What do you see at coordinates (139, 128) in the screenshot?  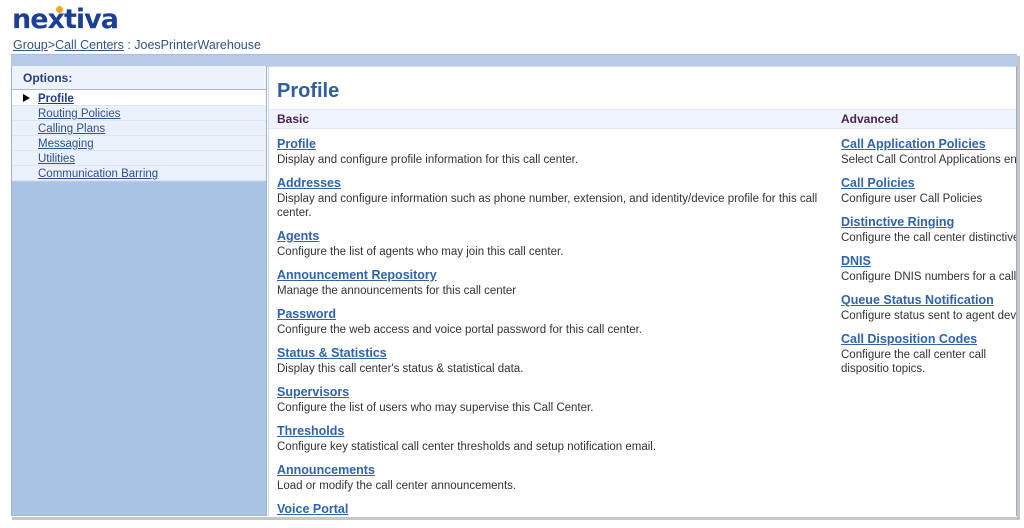 I see `sidebar-item-calling-plans: Calling Plans` at bounding box center [139, 128].